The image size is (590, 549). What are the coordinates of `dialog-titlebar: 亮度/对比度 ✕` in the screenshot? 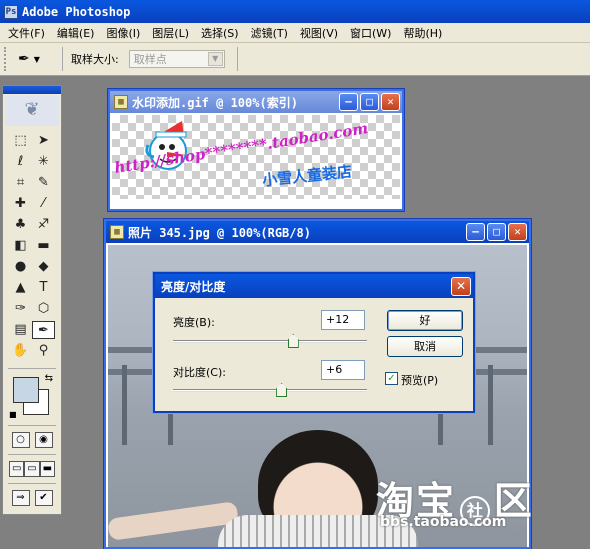 It's located at (314, 286).